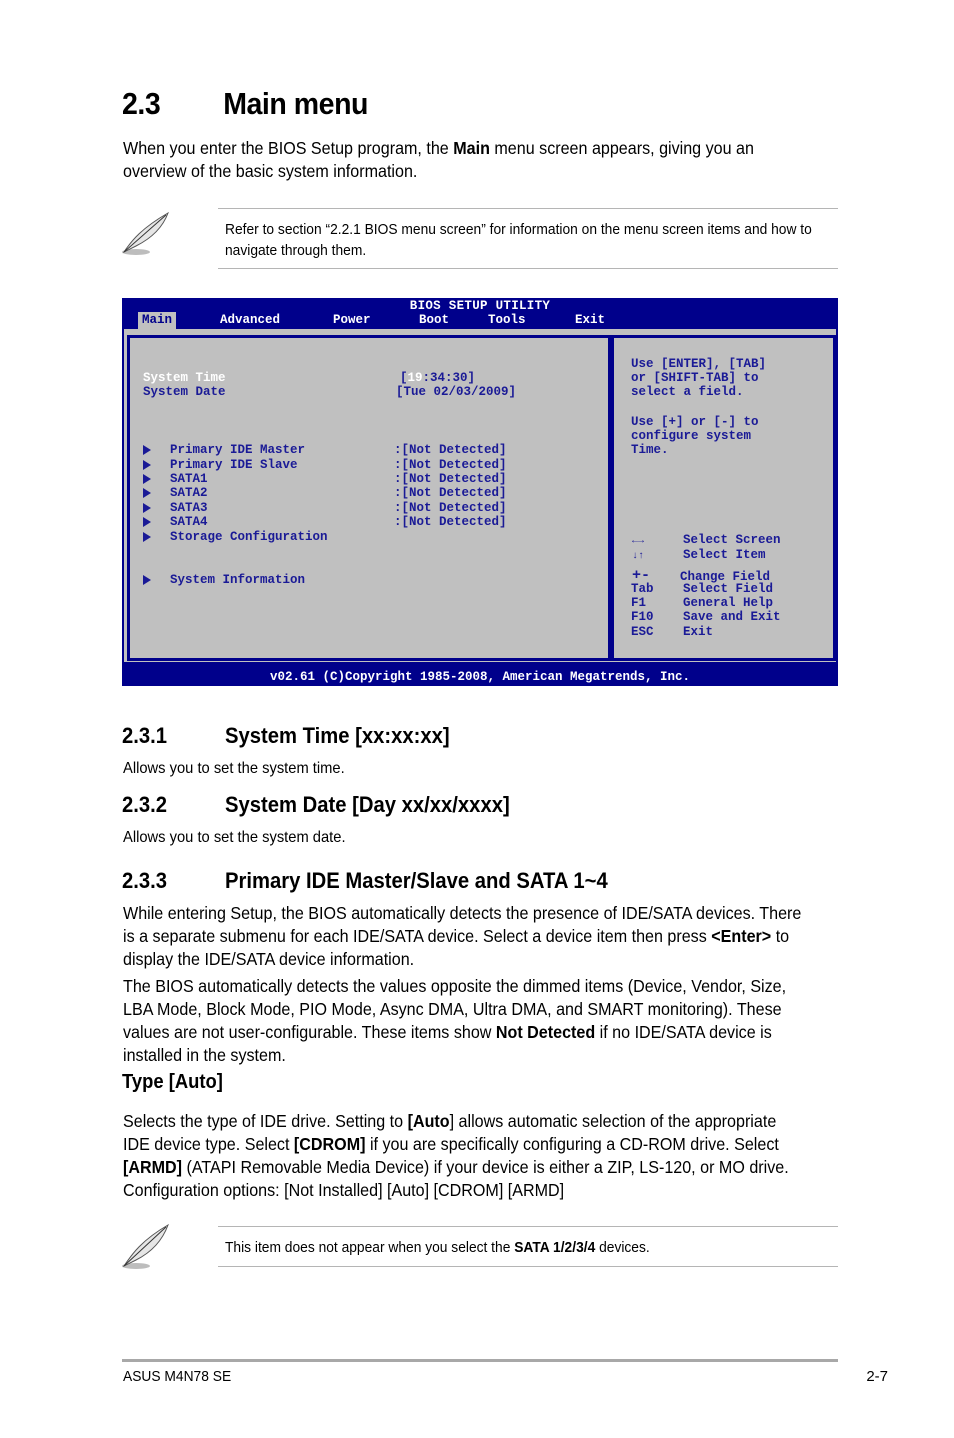 This screenshot has height=1438, width=954. What do you see at coordinates (622, 1247) in the screenshot?
I see `note-text-part: devices.` at bounding box center [622, 1247].